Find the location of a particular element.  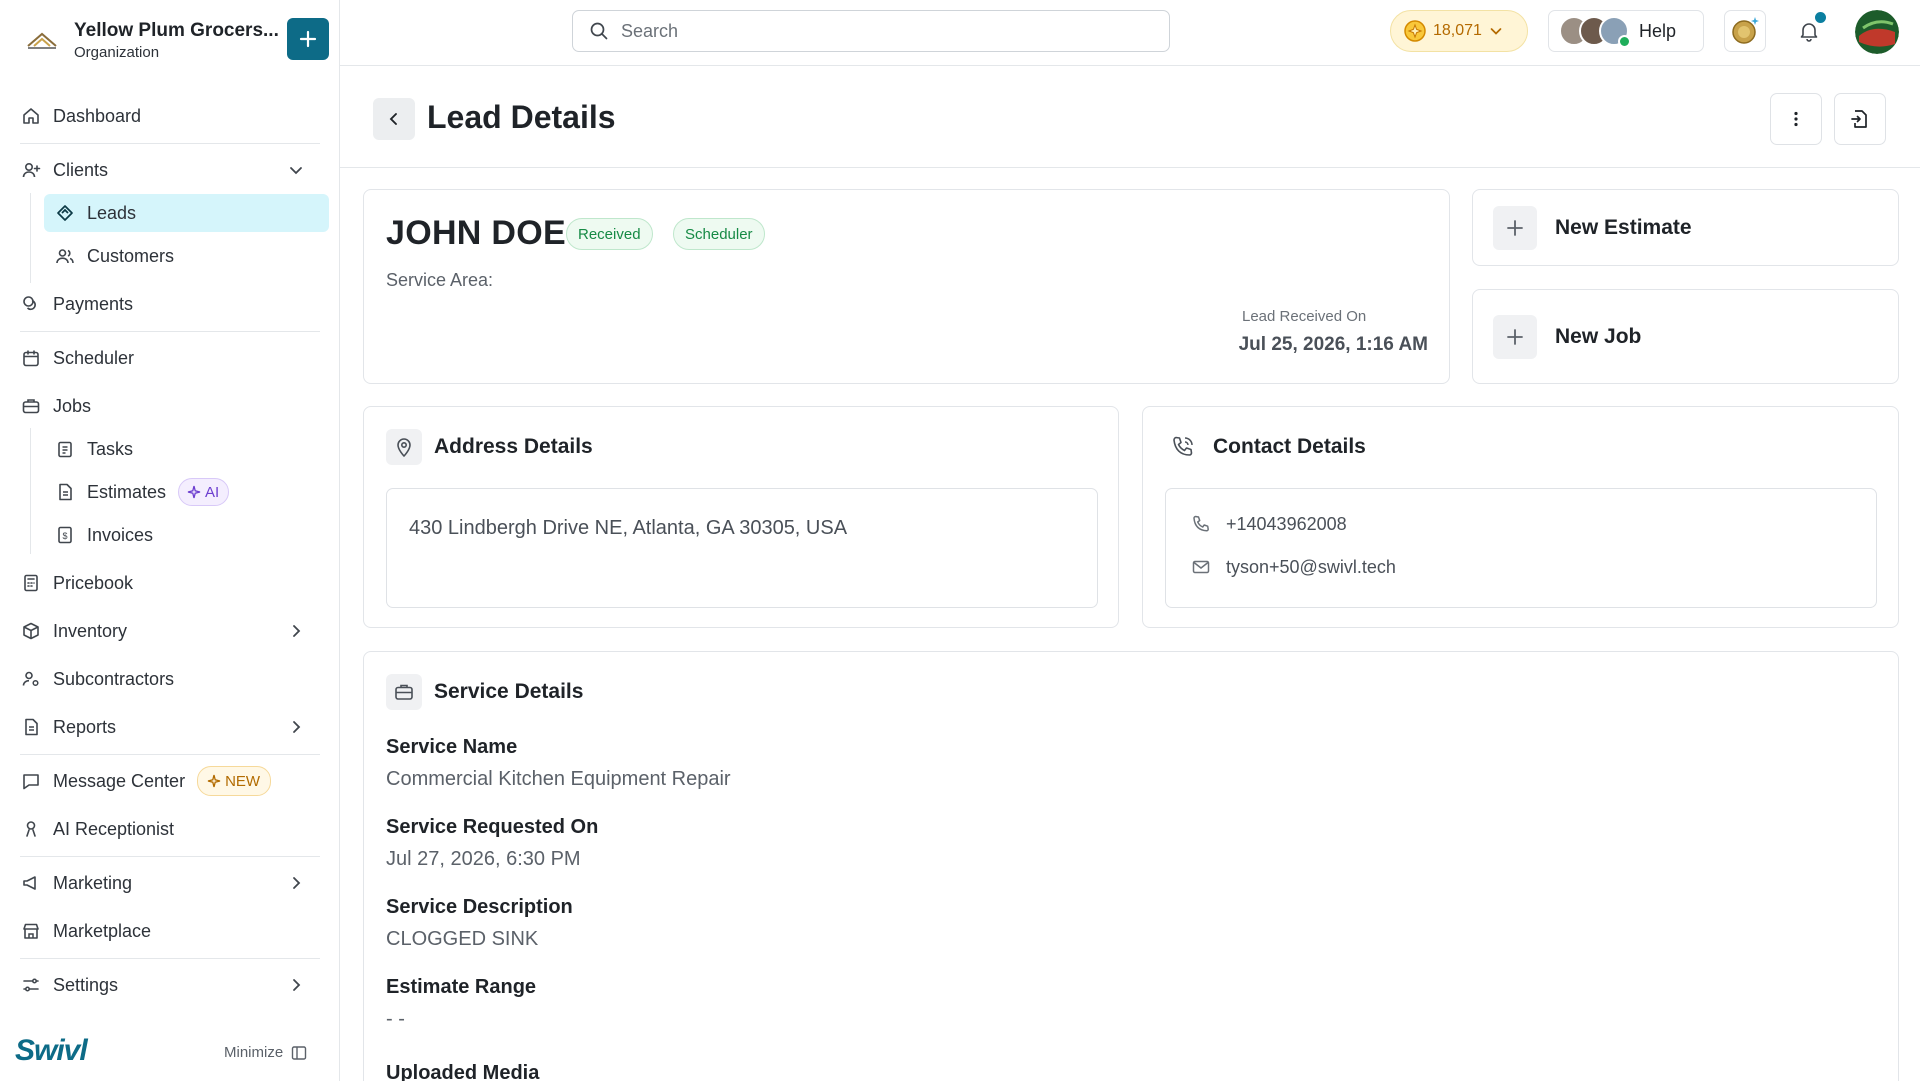

page-header: Lead Details is located at coordinates (1130, 117).